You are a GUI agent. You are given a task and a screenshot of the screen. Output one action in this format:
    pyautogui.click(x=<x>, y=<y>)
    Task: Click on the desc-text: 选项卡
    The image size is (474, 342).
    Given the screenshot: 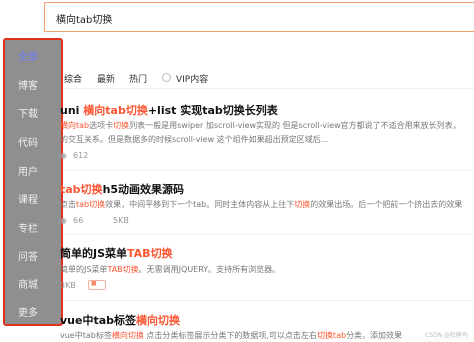 What is the action you would take?
    pyautogui.click(x=101, y=125)
    